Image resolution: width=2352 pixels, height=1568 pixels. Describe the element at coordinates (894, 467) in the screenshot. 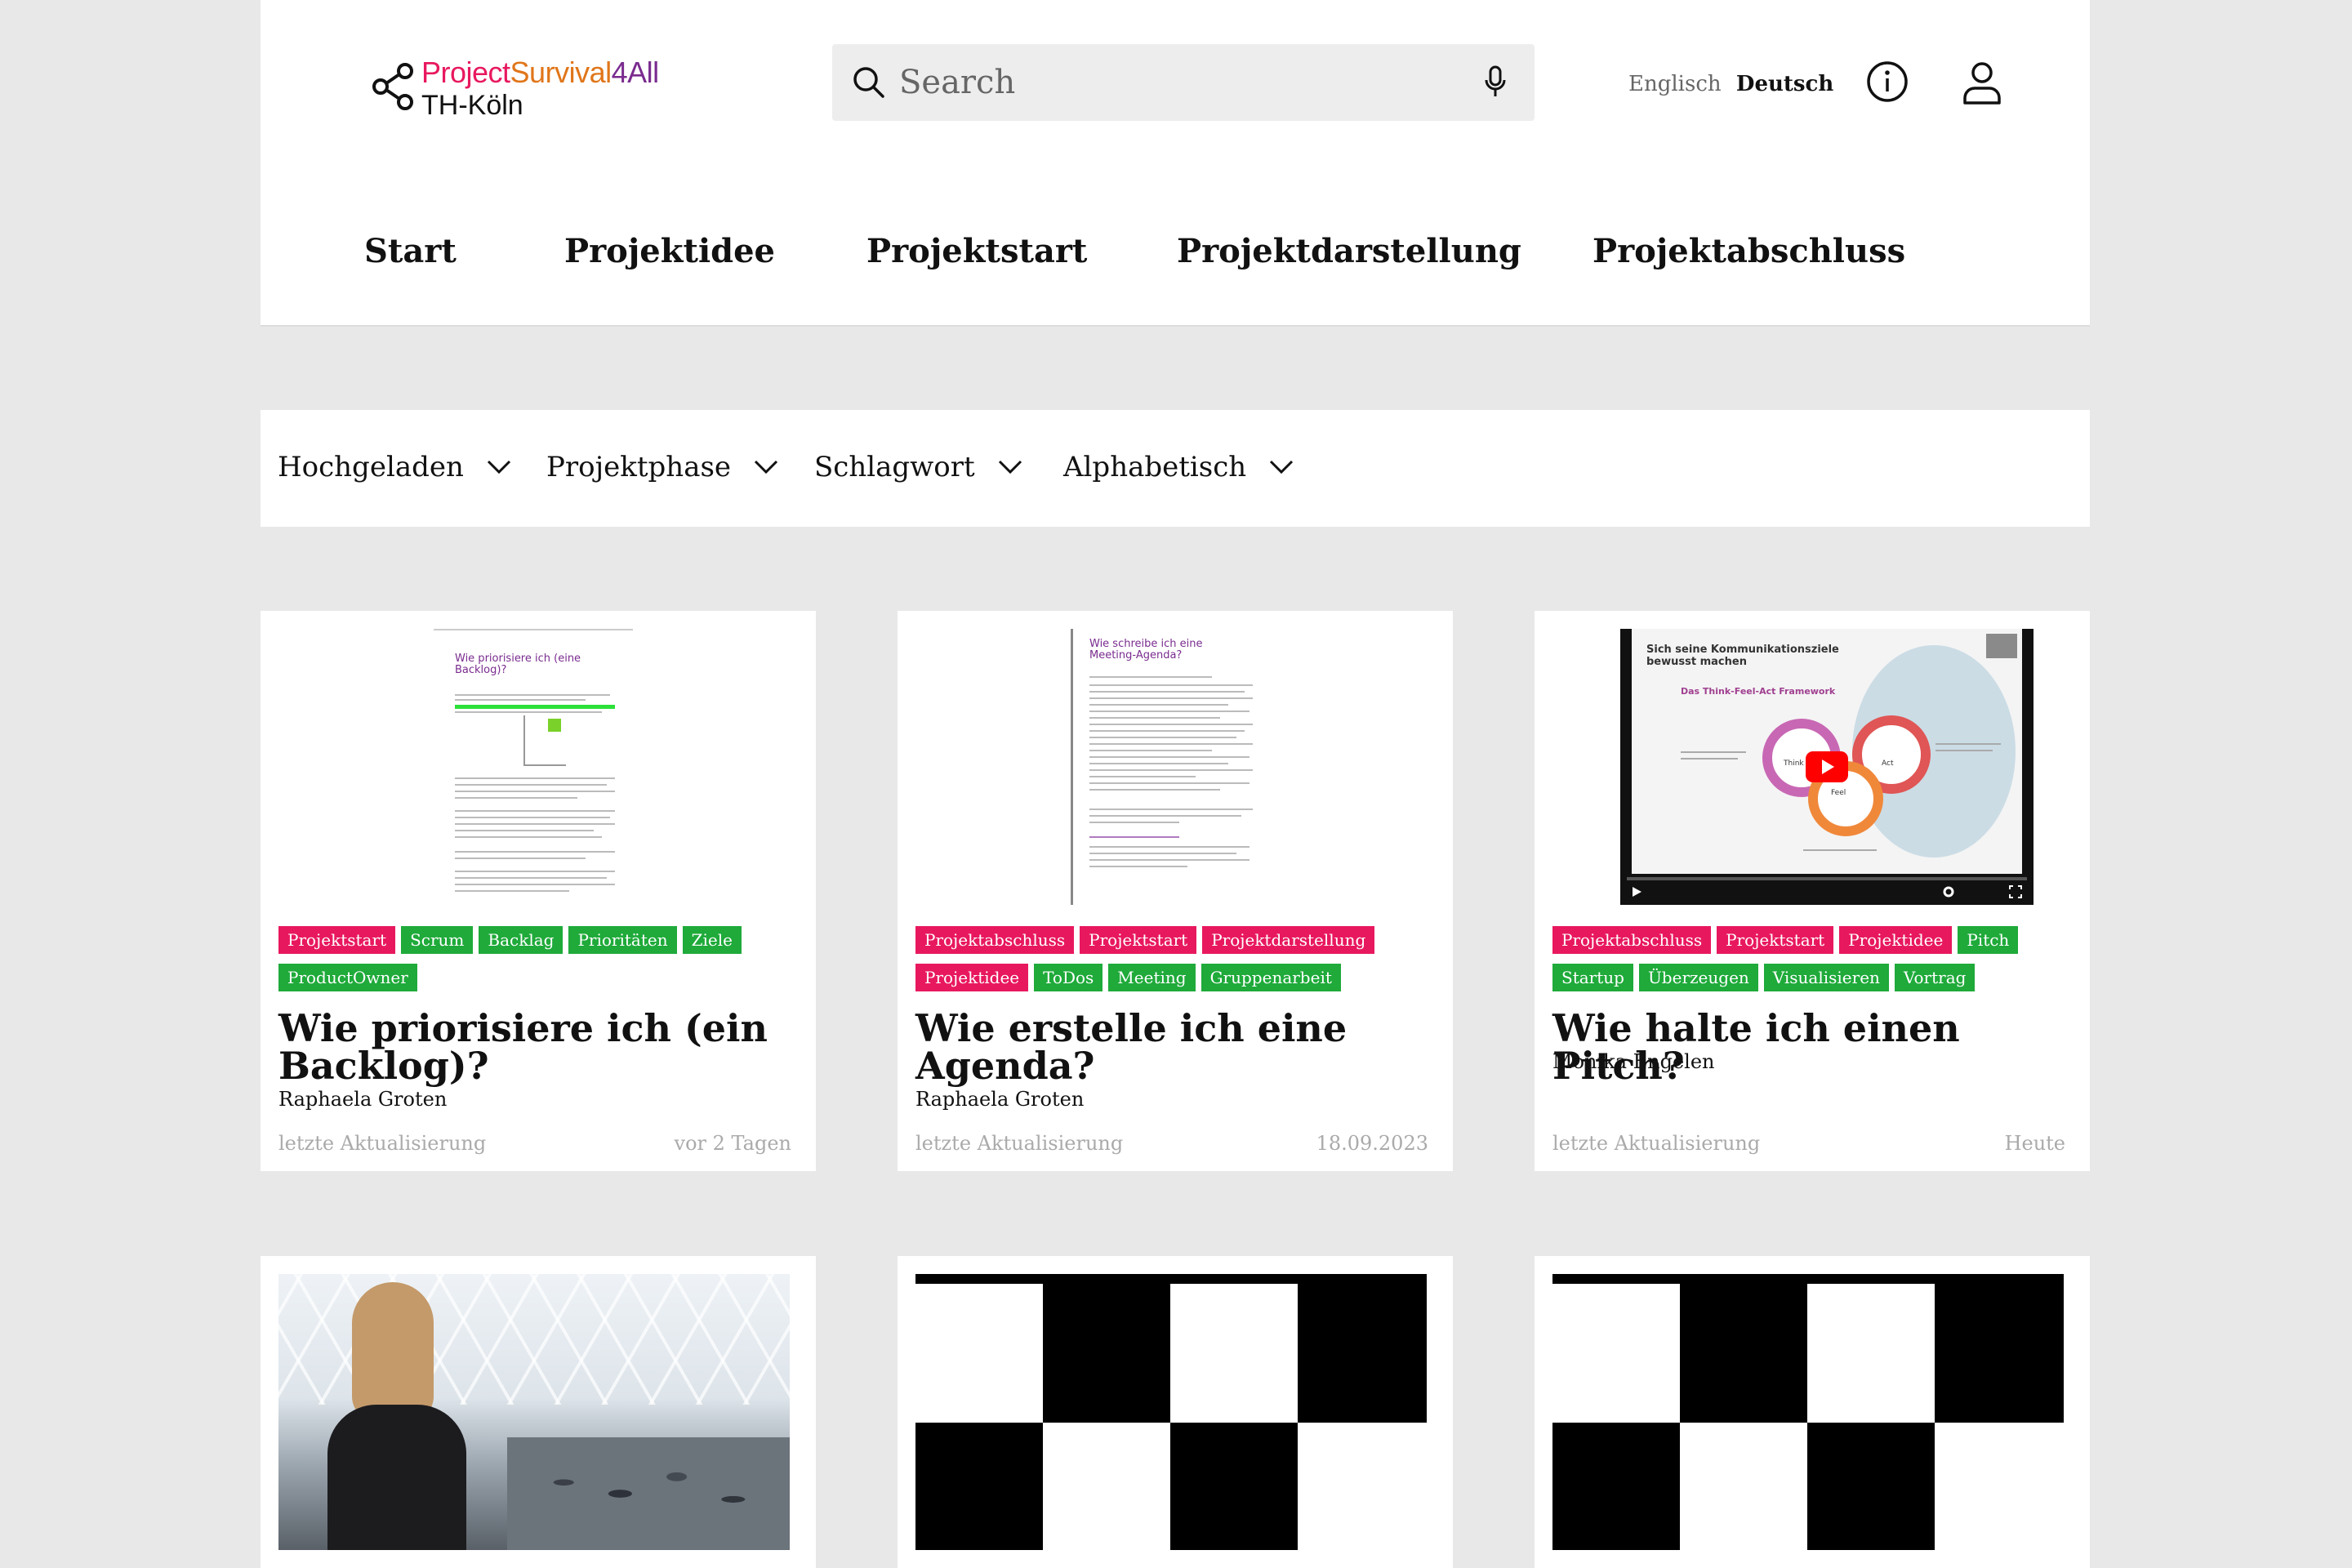

I see `filter-label: Schlagwort` at that location.